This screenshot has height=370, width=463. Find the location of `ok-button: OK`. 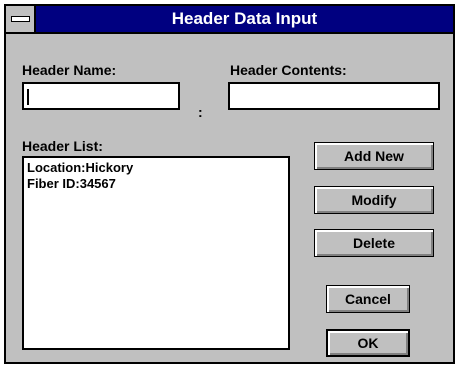

ok-button: OK is located at coordinates (368, 343).